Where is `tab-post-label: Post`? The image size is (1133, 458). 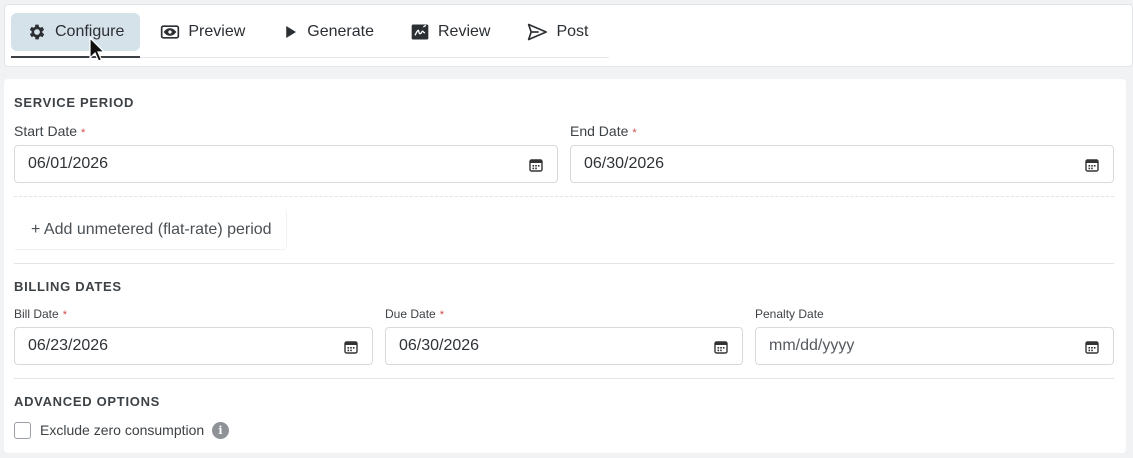 tab-post-label: Post is located at coordinates (572, 31).